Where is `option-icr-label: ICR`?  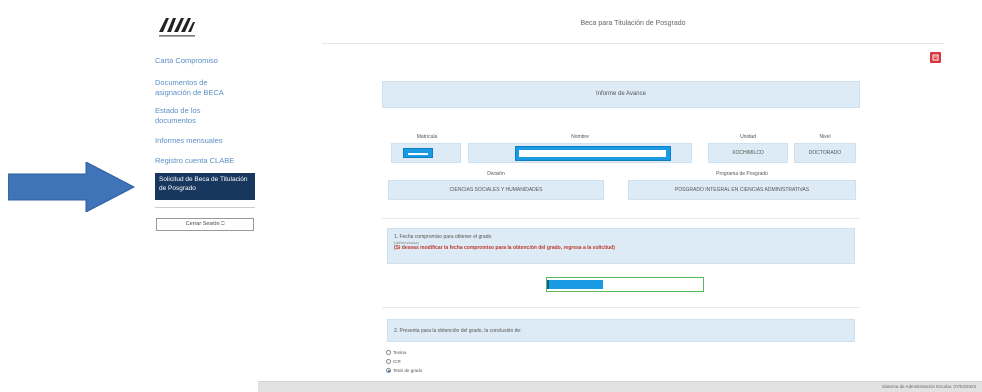
option-icr-label: ICR is located at coordinates (397, 361).